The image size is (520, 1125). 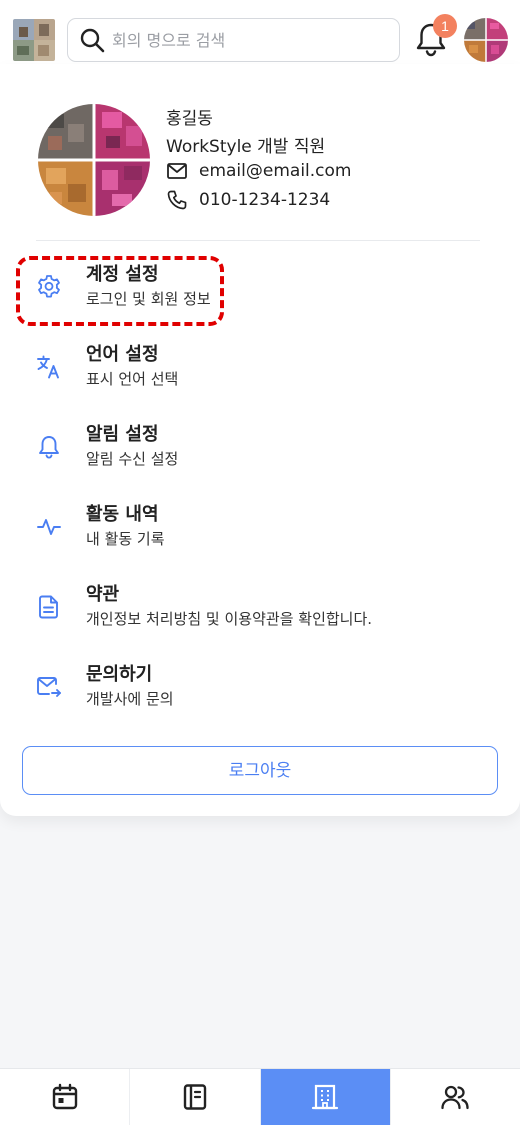 I want to click on activity-icon, so click(x=49, y=527).